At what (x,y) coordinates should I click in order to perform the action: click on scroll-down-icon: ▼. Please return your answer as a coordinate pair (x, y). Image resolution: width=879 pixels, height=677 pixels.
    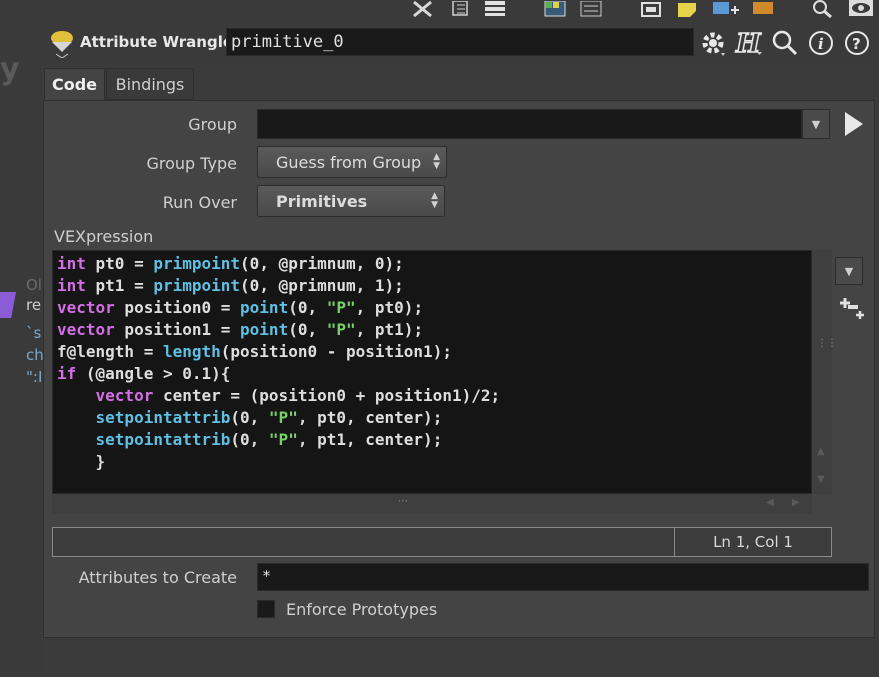
    Looking at the image, I should click on (821, 479).